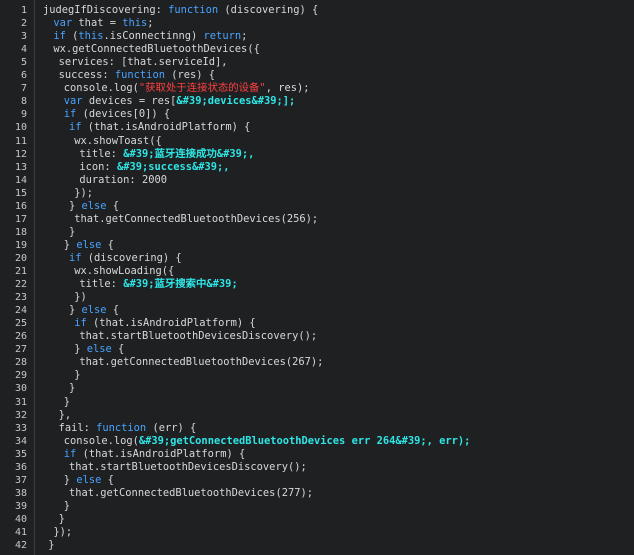 The height and width of the screenshot is (555, 634). I want to click on line-number: 31, so click(20, 402).